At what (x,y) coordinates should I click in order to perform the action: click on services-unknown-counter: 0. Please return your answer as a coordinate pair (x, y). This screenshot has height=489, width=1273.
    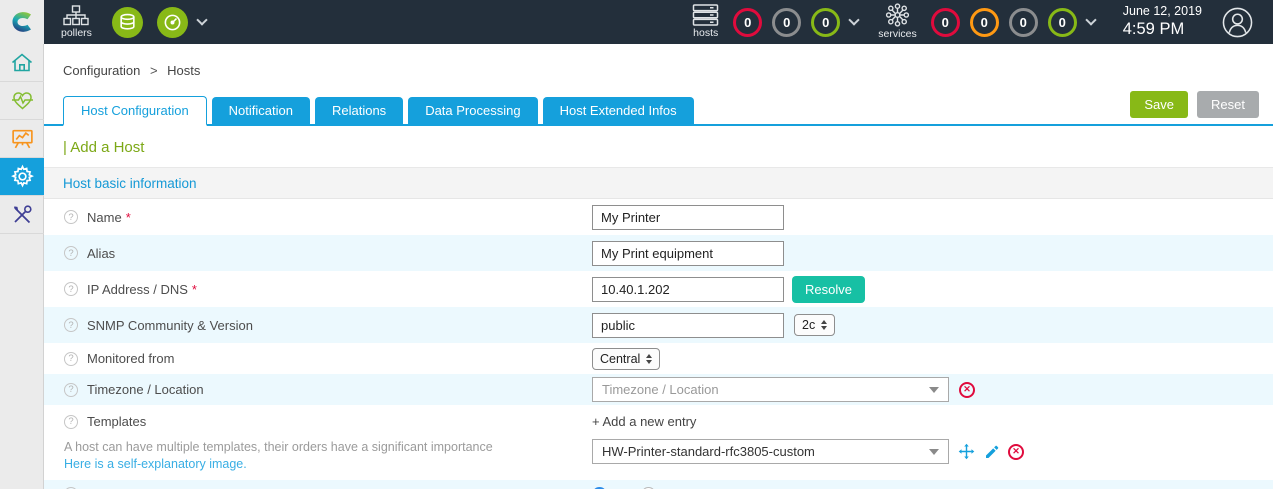
    Looking at the image, I should click on (1023, 22).